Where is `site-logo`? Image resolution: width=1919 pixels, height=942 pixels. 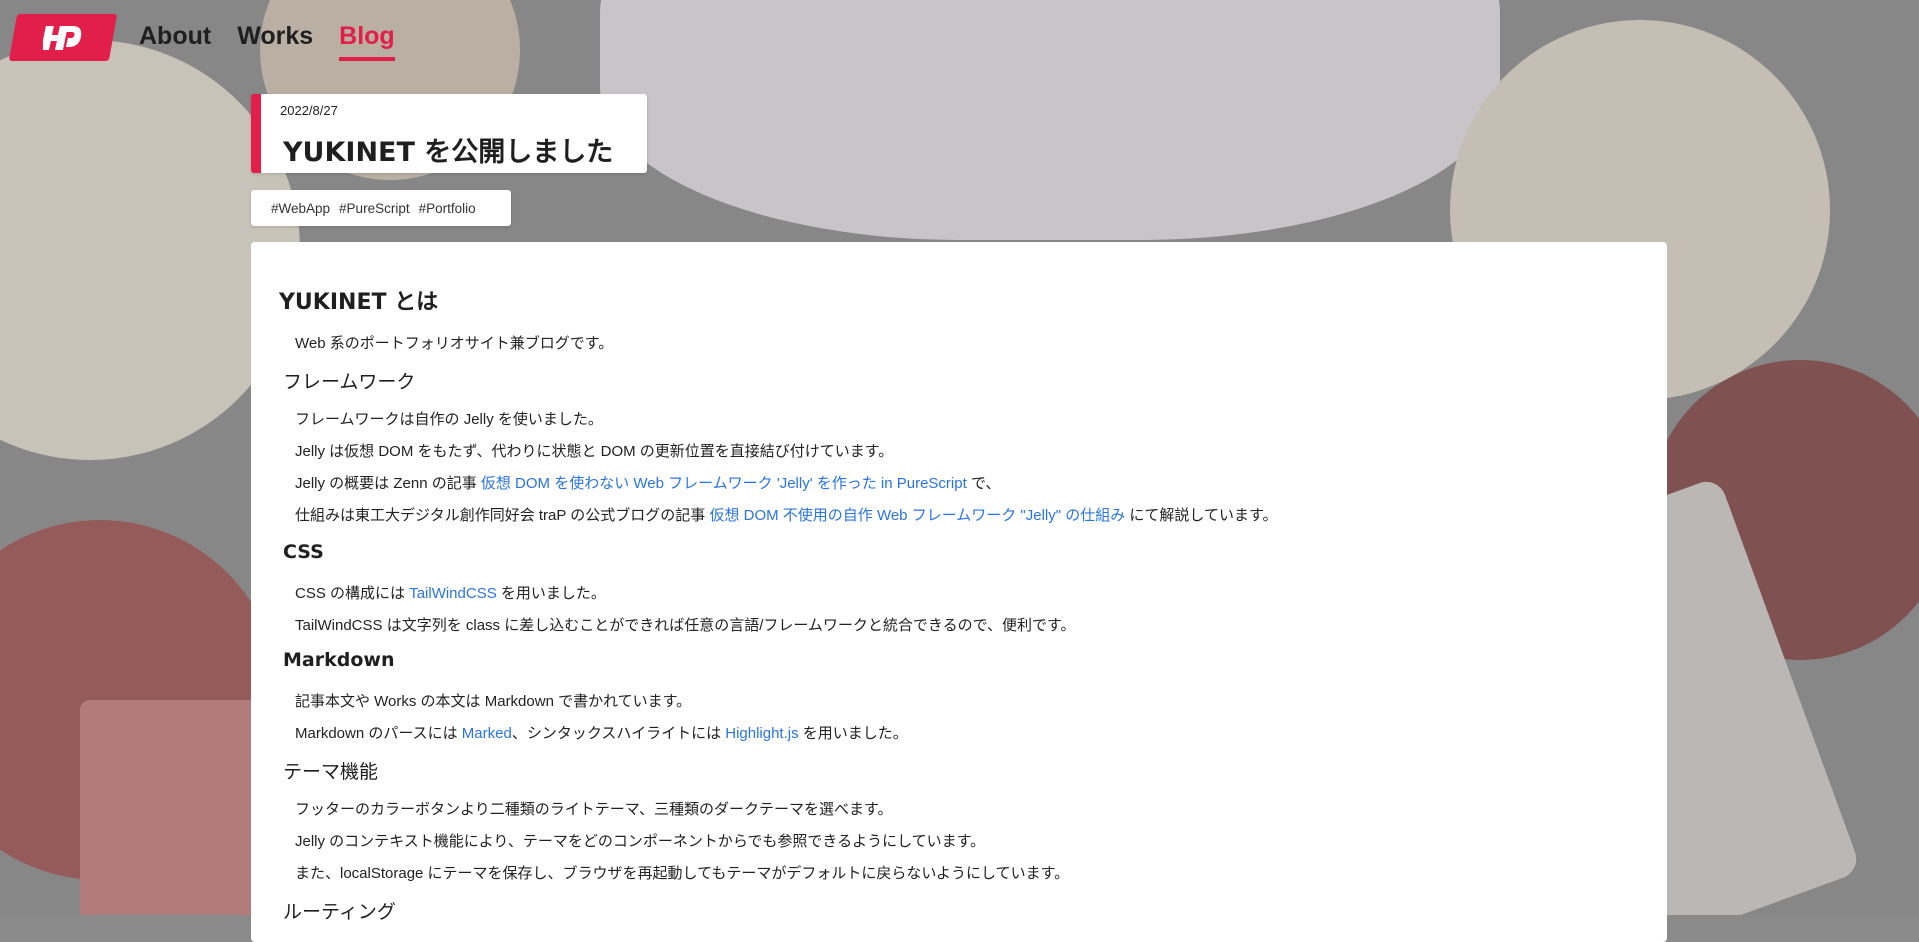 site-logo is located at coordinates (63, 37).